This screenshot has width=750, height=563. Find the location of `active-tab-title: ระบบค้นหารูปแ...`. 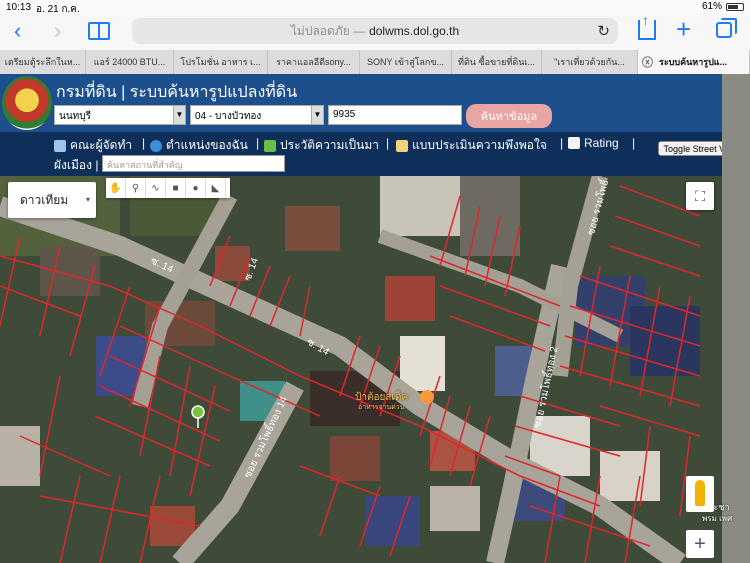

active-tab-title: ระบบค้นหารูปแ... is located at coordinates (693, 62).